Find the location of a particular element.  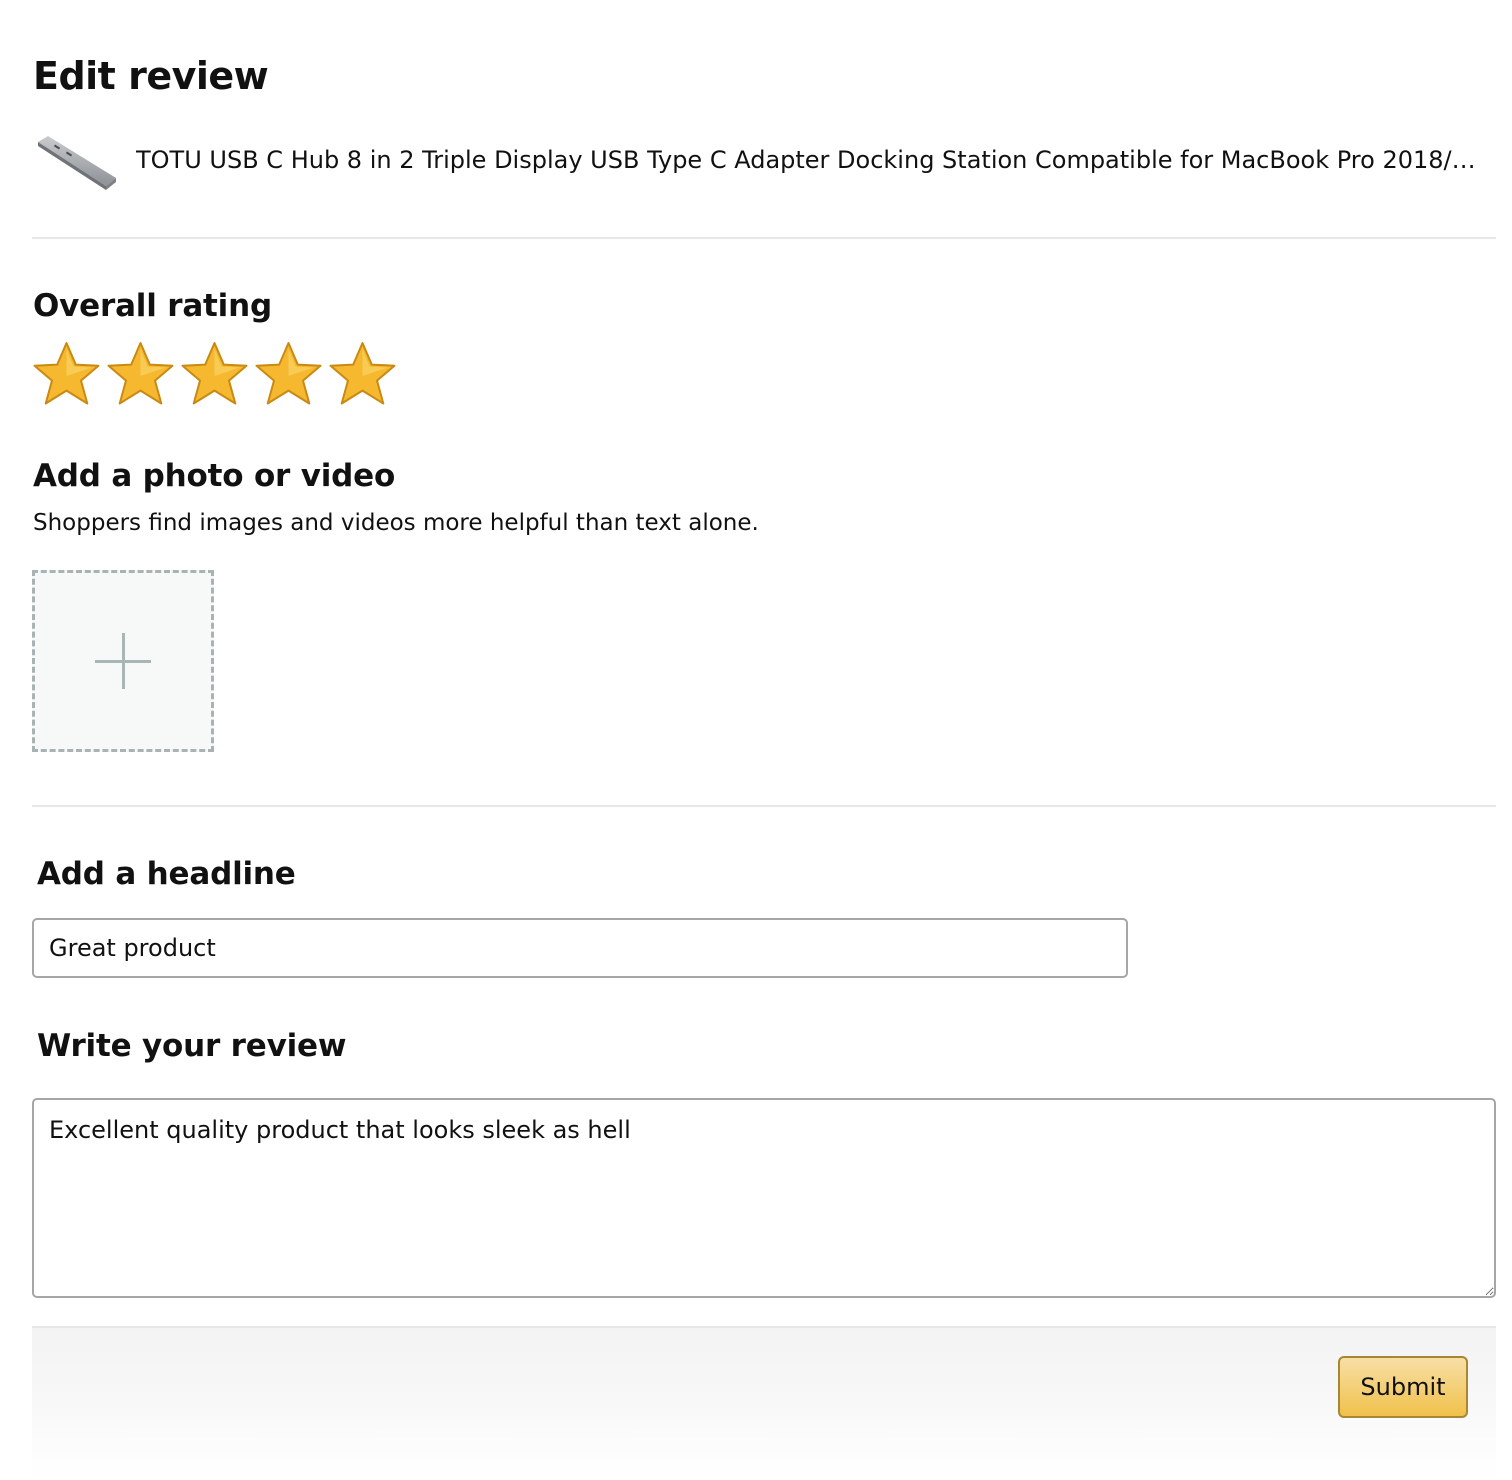

form-footer: Submit is located at coordinates (764, 1403).